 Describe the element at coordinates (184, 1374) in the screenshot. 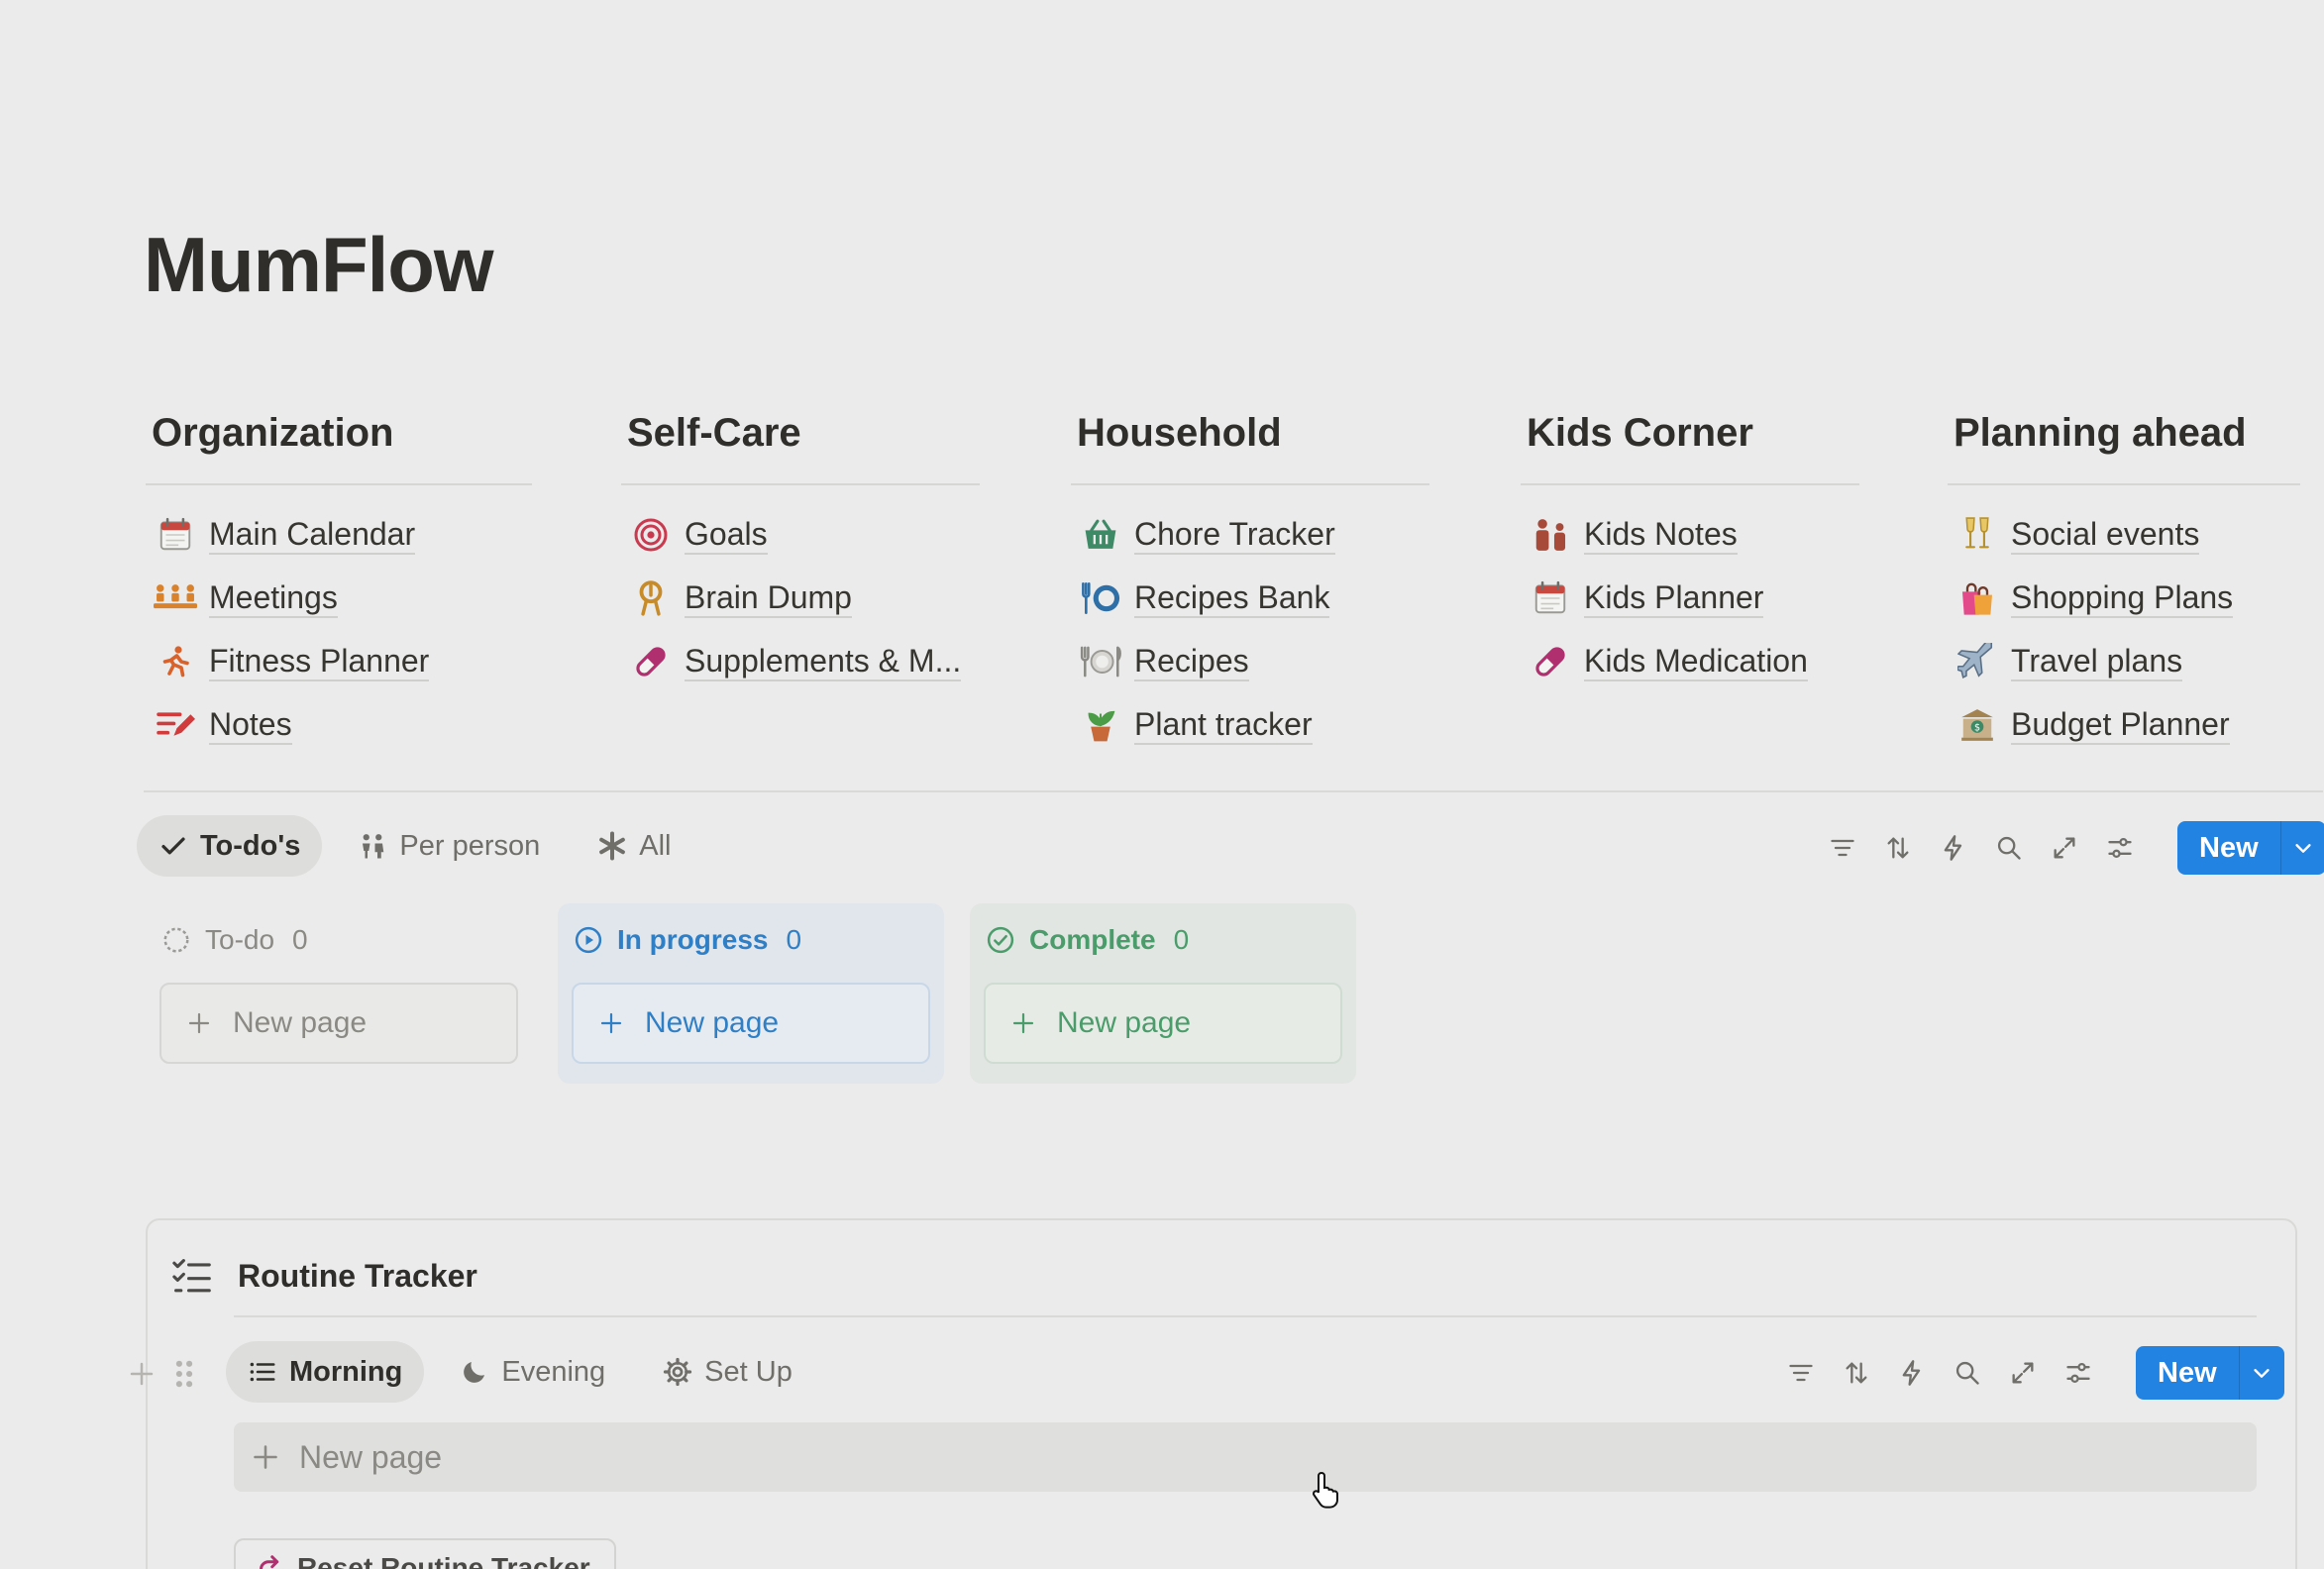

I see `drag-handle-icon` at that location.